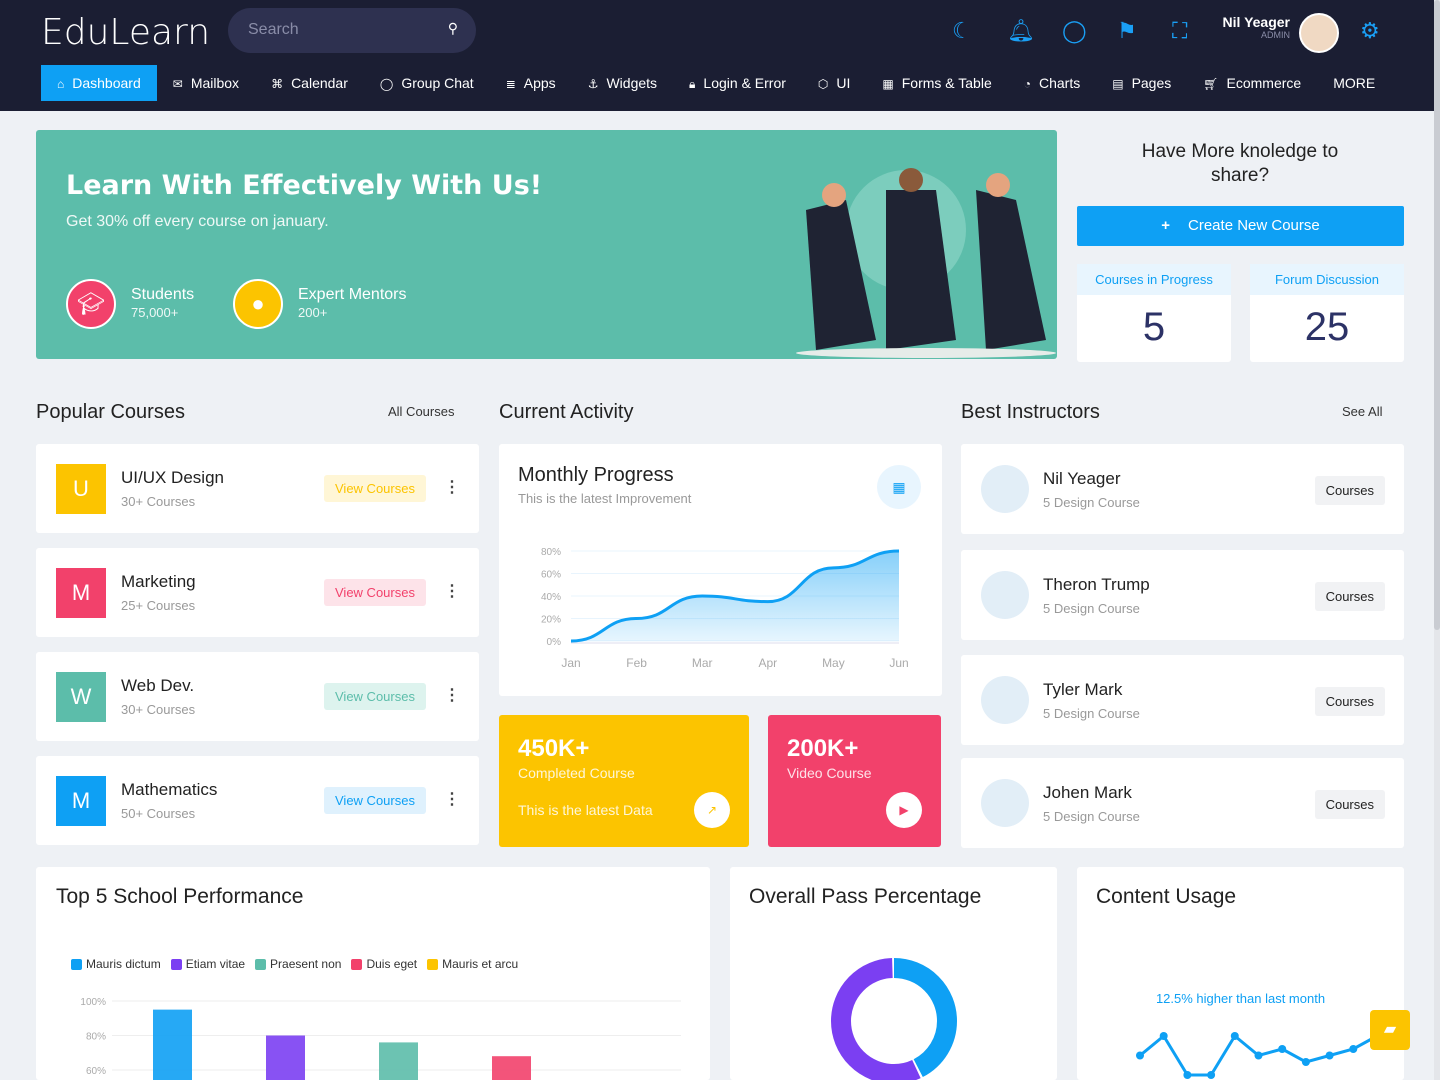 The height and width of the screenshot is (1080, 1440). What do you see at coordinates (622, 83) in the screenshot?
I see `nav-item-5: ⚓︎ Widgets` at bounding box center [622, 83].